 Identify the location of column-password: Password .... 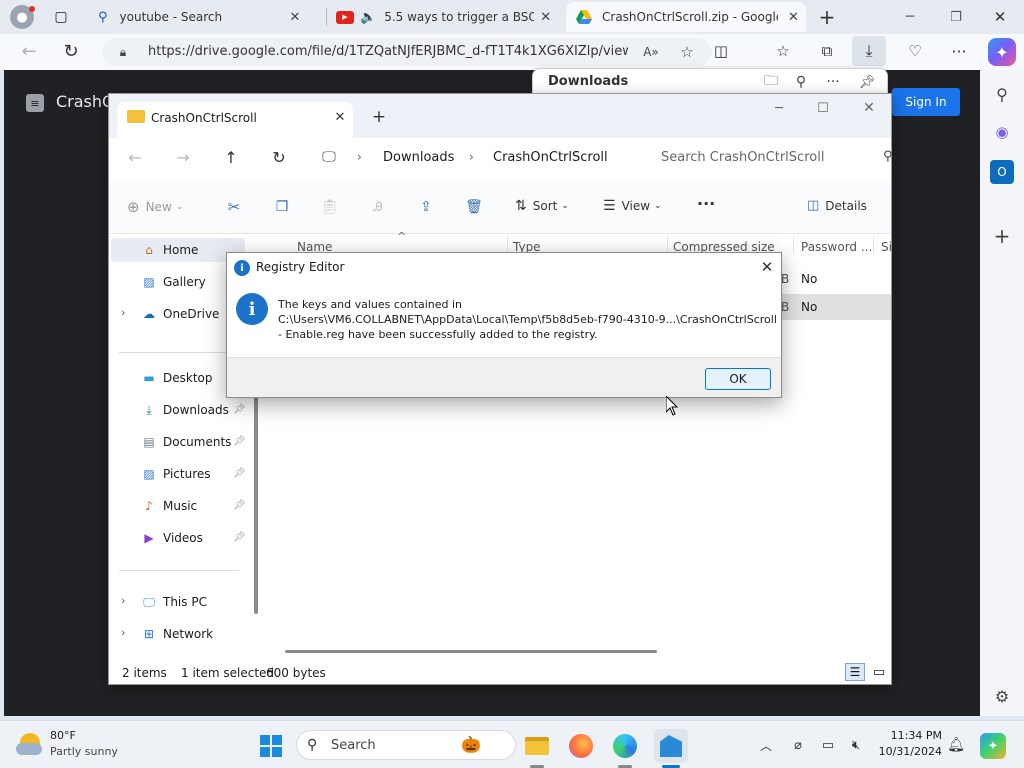
(836, 247).